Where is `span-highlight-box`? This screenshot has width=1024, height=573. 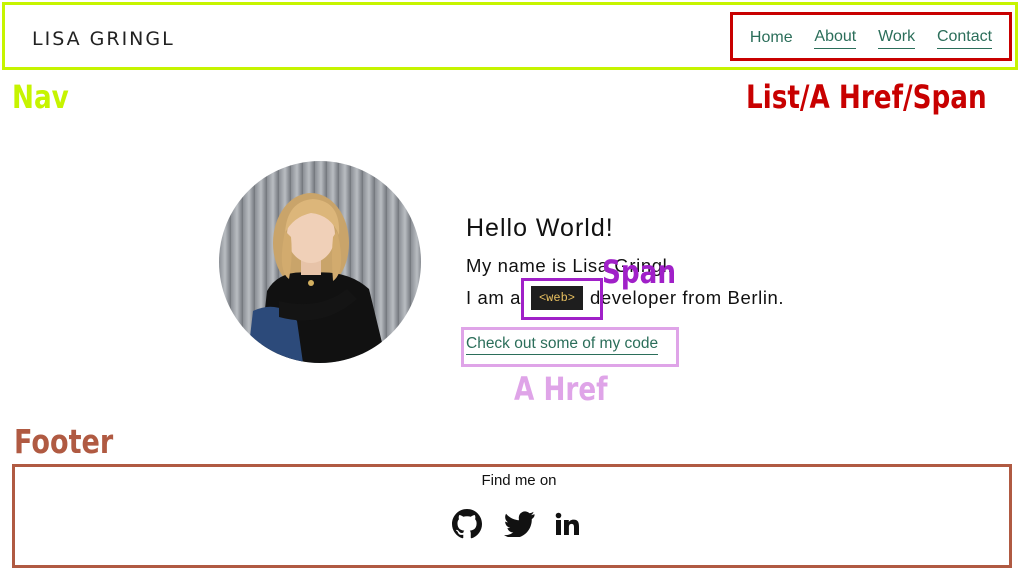
span-highlight-box is located at coordinates (562, 299).